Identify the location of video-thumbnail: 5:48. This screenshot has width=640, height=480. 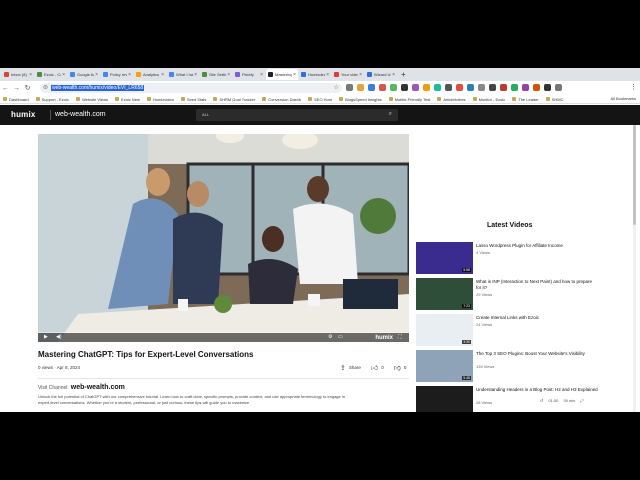
(444, 366).